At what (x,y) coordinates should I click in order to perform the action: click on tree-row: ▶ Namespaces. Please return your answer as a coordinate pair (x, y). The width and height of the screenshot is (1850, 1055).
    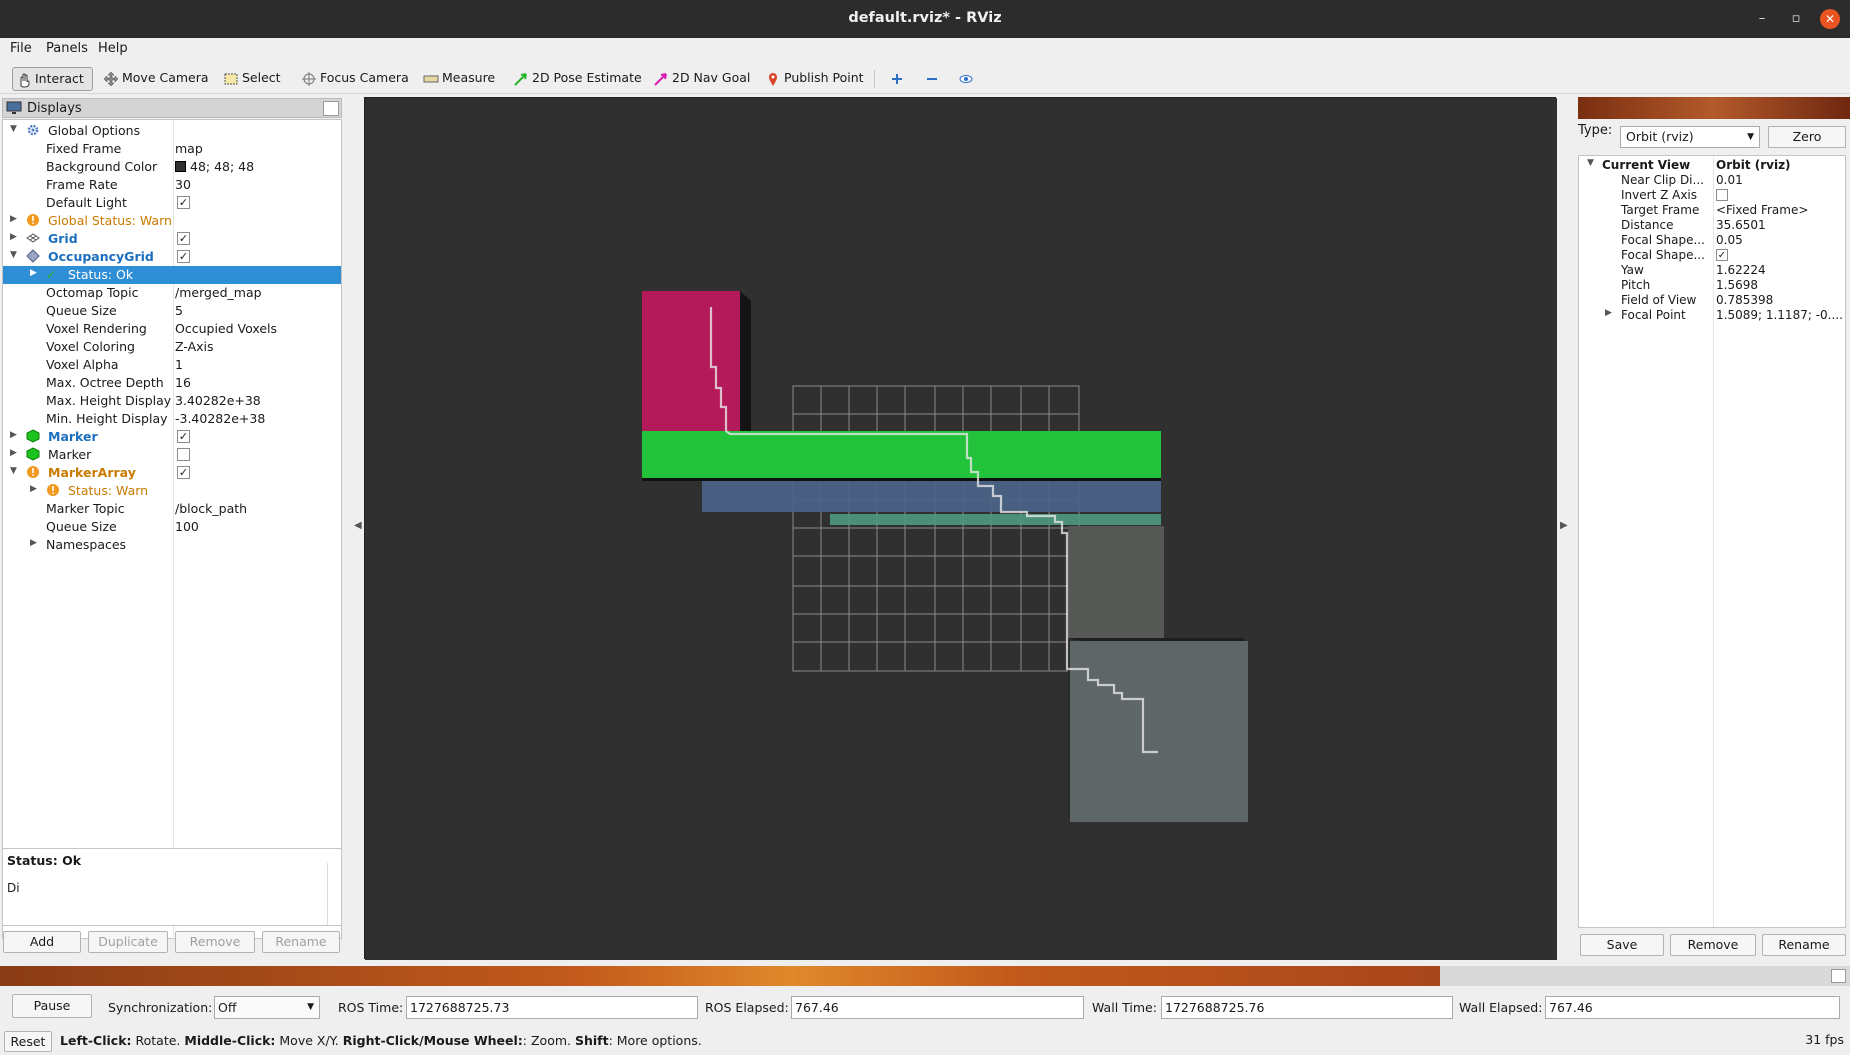
    Looking at the image, I should click on (172, 545).